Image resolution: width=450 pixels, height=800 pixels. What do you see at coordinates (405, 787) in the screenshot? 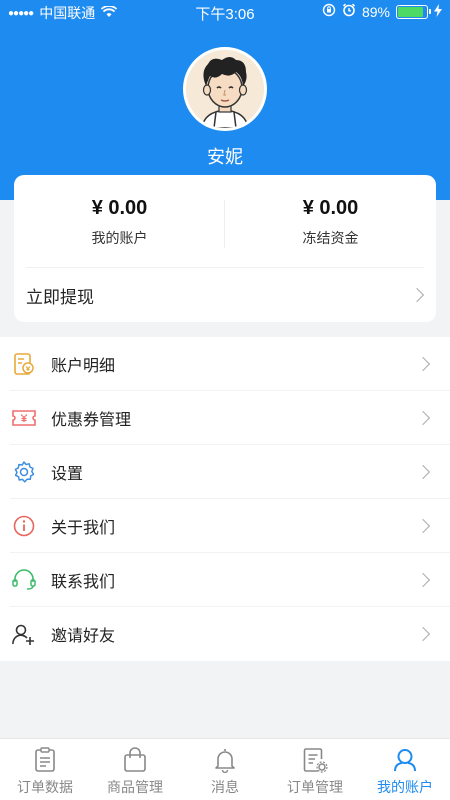
I see `tab-label: 我的账户` at bounding box center [405, 787].